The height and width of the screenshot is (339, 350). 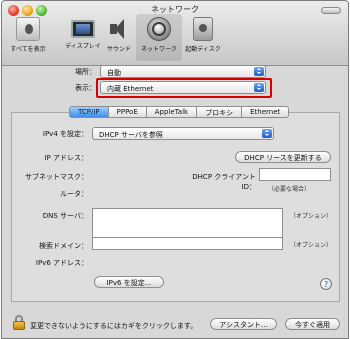 What do you see at coordinates (114, 73) in the screenshot?
I see `location-value: 自動` at bounding box center [114, 73].